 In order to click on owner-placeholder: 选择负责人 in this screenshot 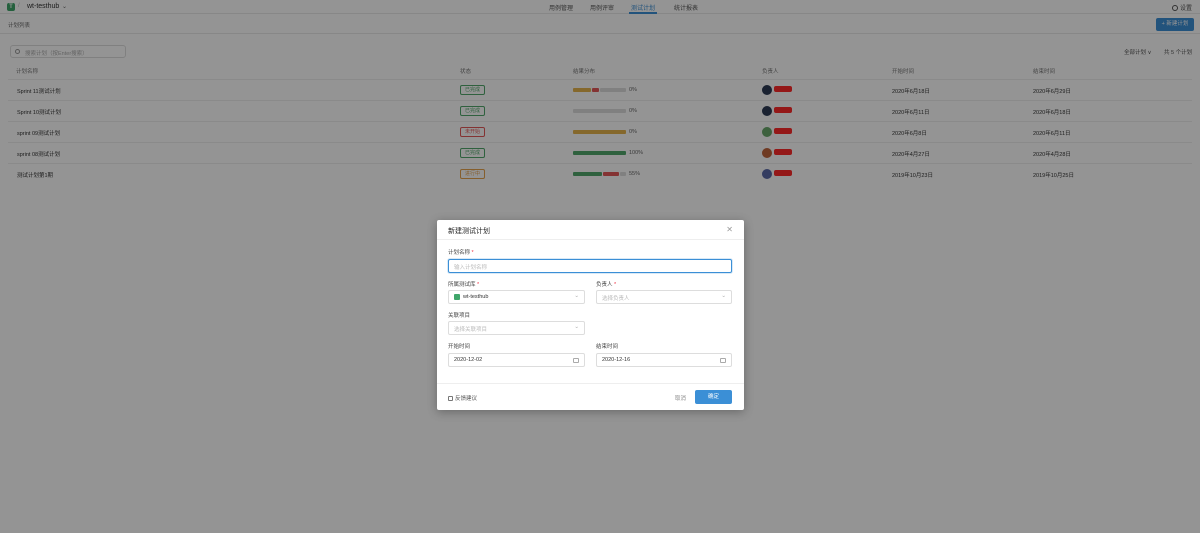, I will do `click(616, 299)`.